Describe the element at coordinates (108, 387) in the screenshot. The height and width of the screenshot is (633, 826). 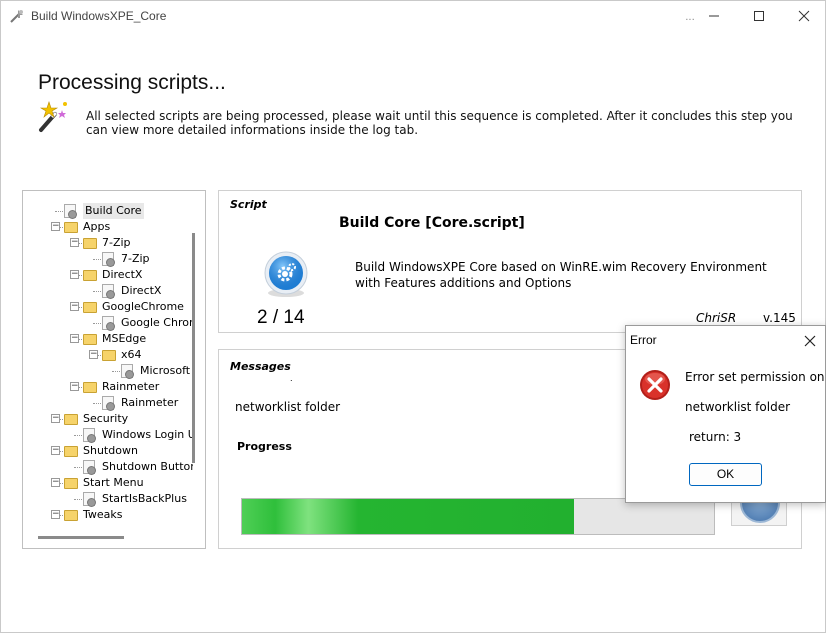
I see `tree-folder-item: − Rainmeter` at that location.